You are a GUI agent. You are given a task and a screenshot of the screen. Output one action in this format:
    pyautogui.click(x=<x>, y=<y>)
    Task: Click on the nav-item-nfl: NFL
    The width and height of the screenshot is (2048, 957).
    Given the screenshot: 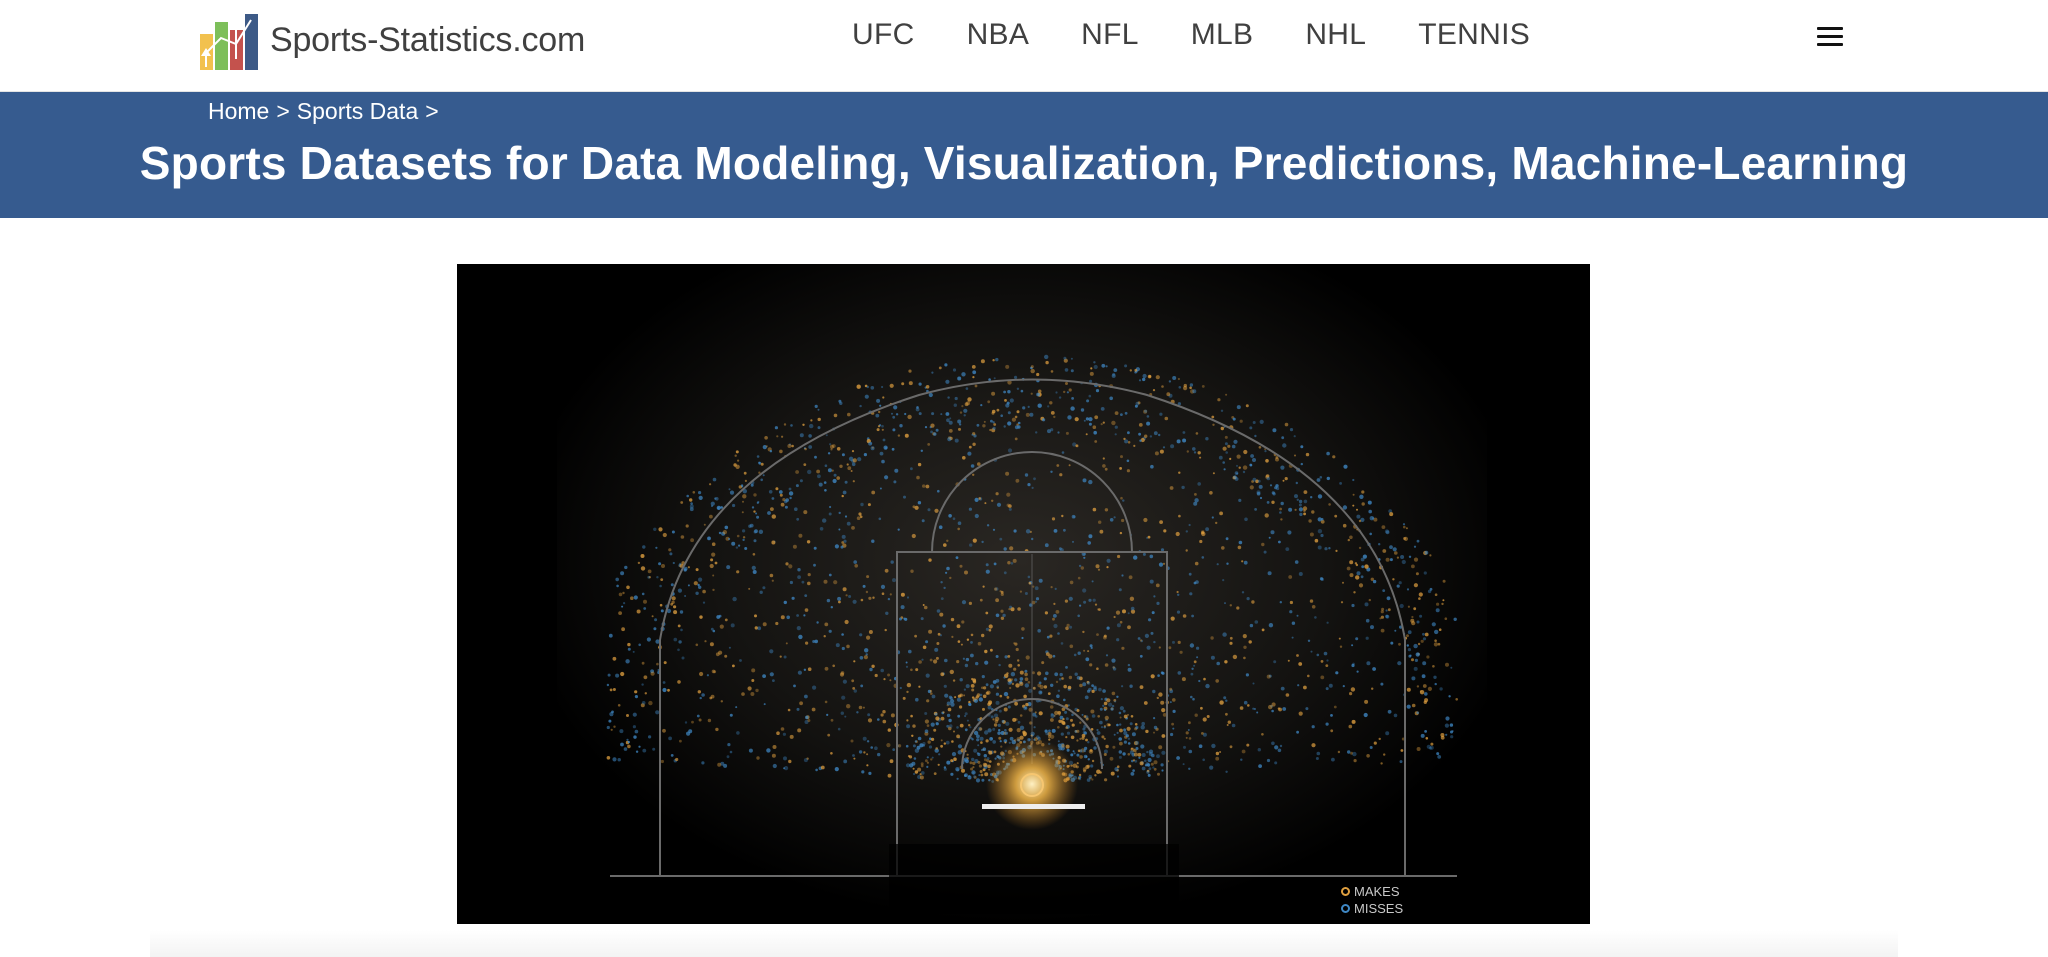 What is the action you would take?
    pyautogui.click(x=1110, y=35)
    